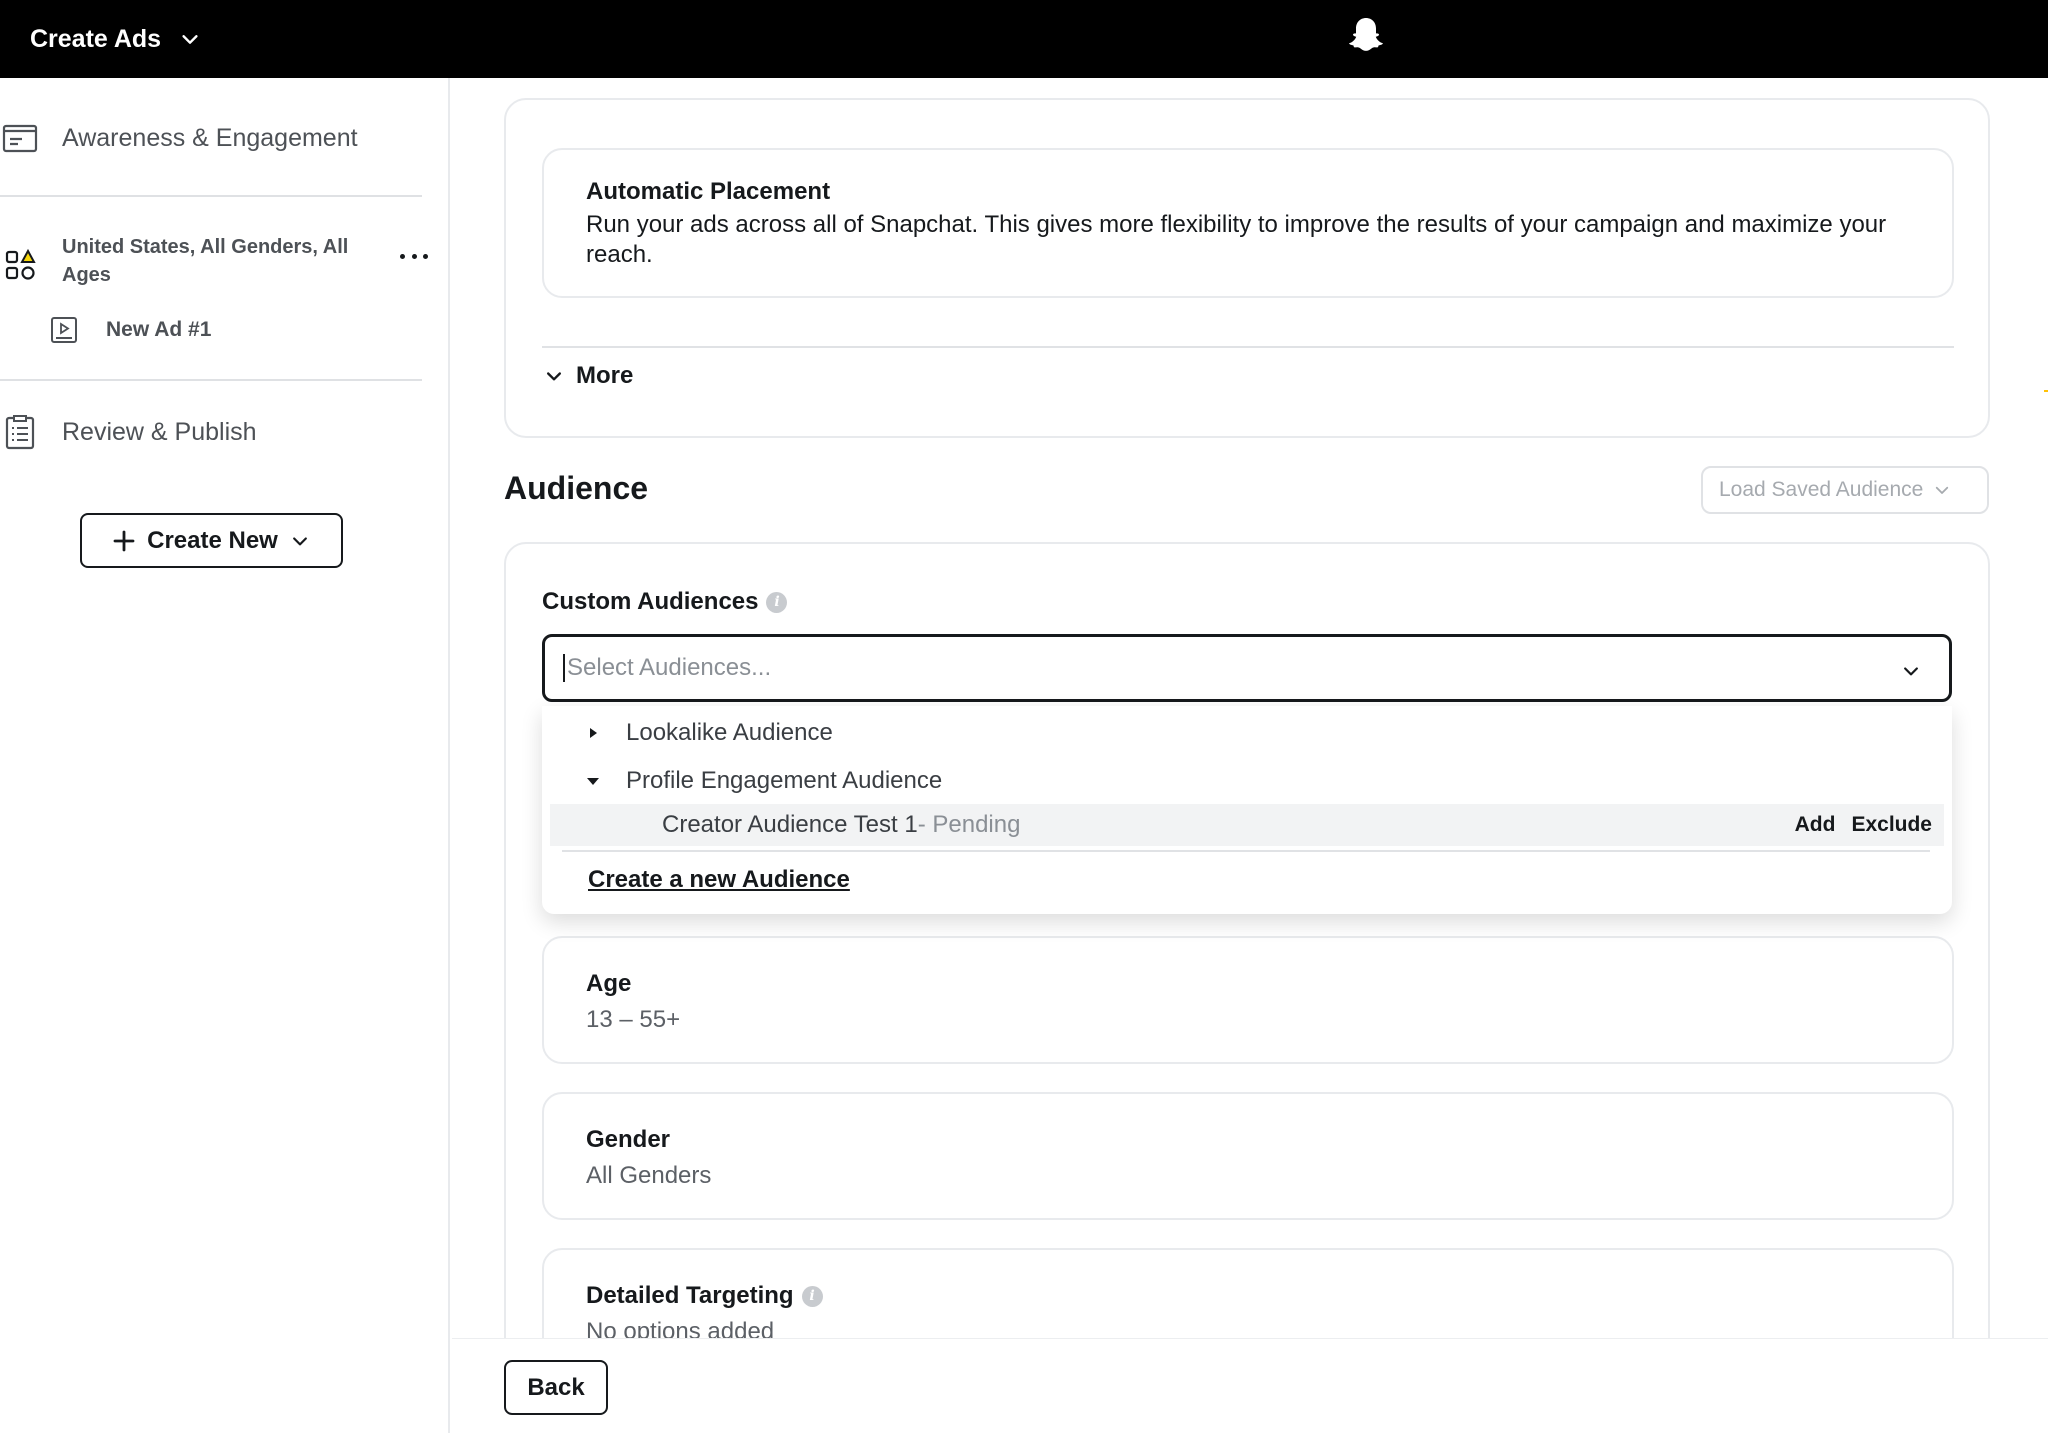 The width and height of the screenshot is (2048, 1433). Describe the element at coordinates (1891, 825) in the screenshot. I see `exclude-audience-button: Exclude` at that location.